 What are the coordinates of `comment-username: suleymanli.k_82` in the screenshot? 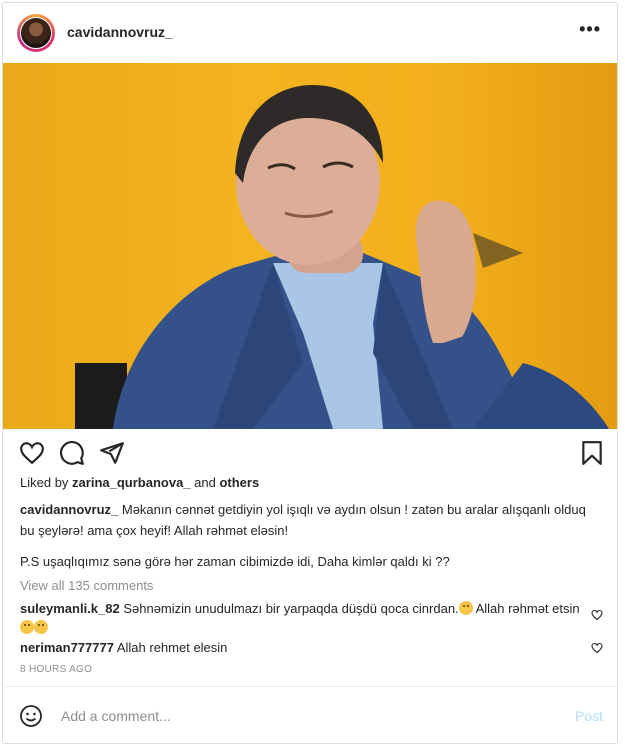 It's located at (70, 608).